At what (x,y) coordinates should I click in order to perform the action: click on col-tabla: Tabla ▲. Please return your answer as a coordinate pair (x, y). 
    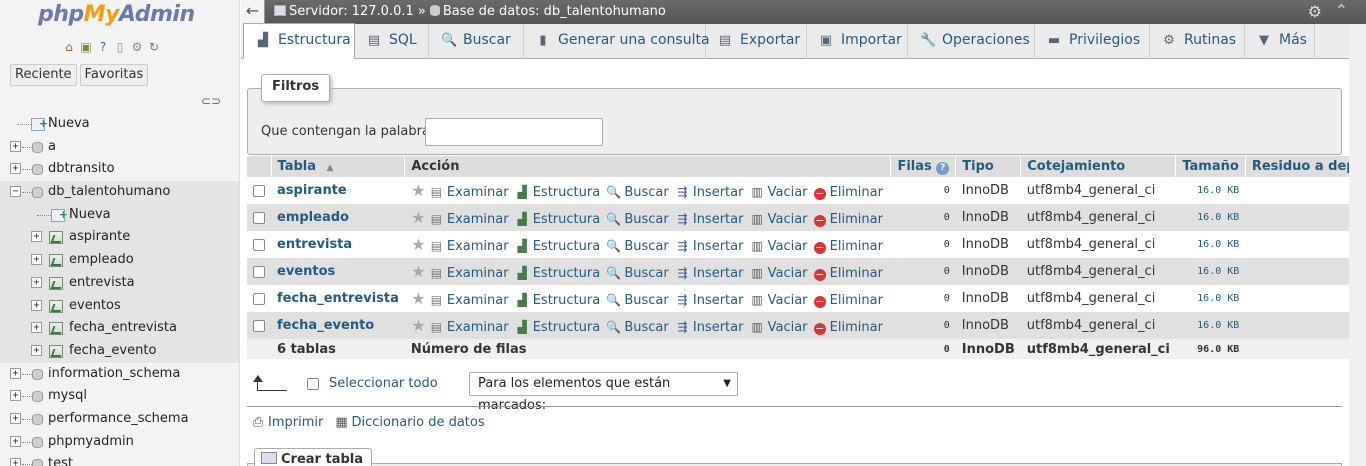
    Looking at the image, I should click on (338, 166).